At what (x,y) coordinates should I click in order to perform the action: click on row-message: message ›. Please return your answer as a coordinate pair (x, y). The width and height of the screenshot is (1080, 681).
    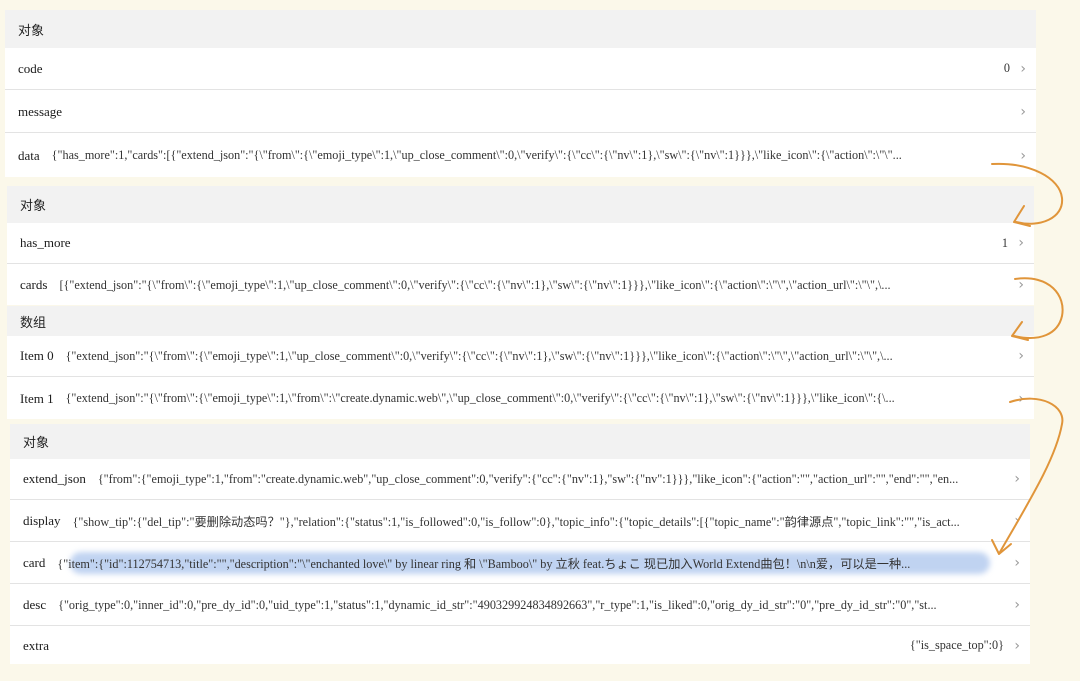
    Looking at the image, I should click on (520, 112).